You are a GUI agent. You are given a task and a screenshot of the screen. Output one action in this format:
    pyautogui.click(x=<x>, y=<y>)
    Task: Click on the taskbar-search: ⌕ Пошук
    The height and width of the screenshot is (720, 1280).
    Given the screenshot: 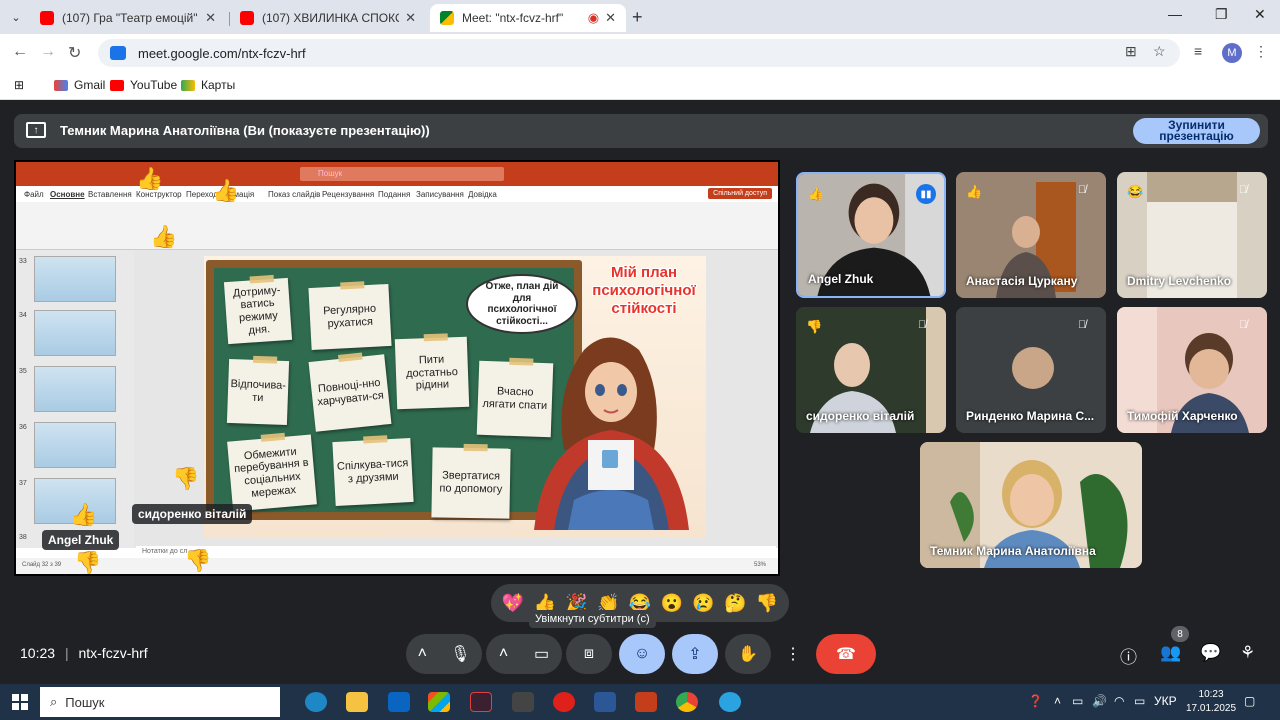 What is the action you would take?
    pyautogui.click(x=160, y=702)
    